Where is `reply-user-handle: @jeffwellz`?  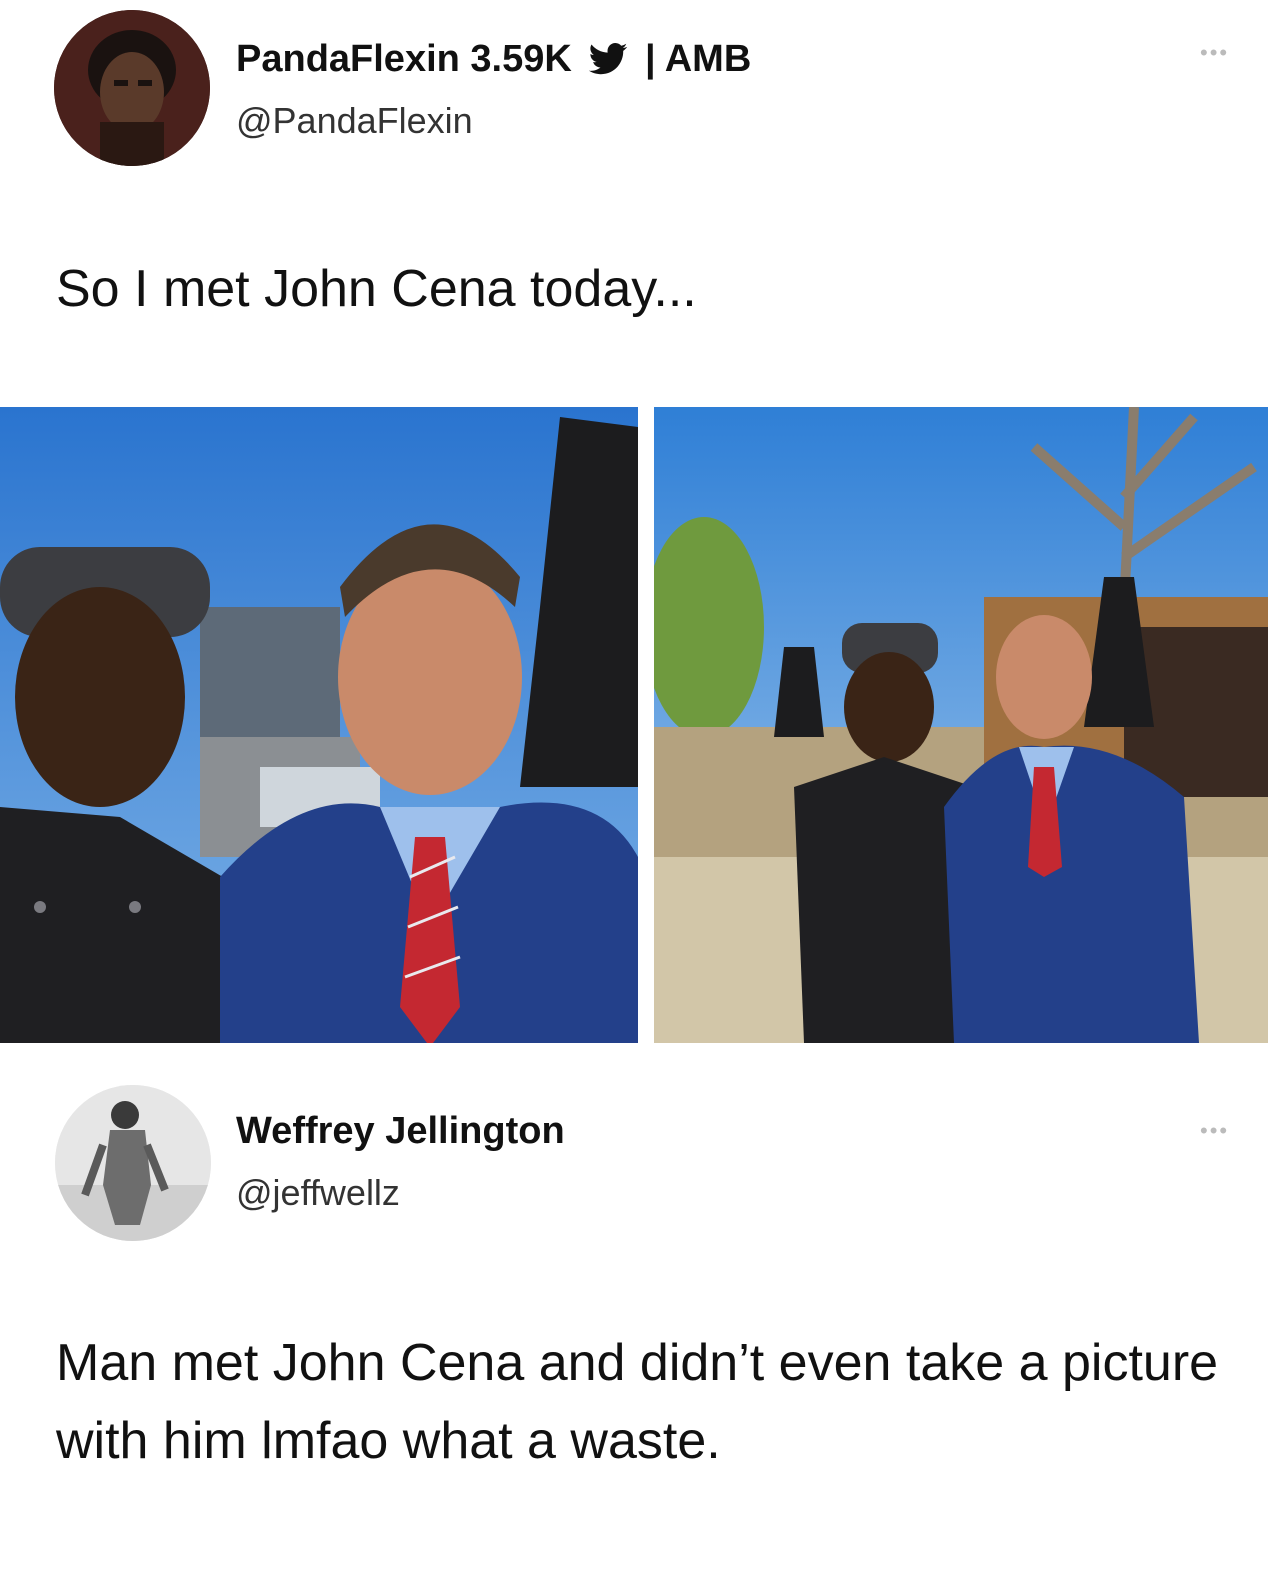
reply-user-handle: @jeffwellz is located at coordinates (318, 1193).